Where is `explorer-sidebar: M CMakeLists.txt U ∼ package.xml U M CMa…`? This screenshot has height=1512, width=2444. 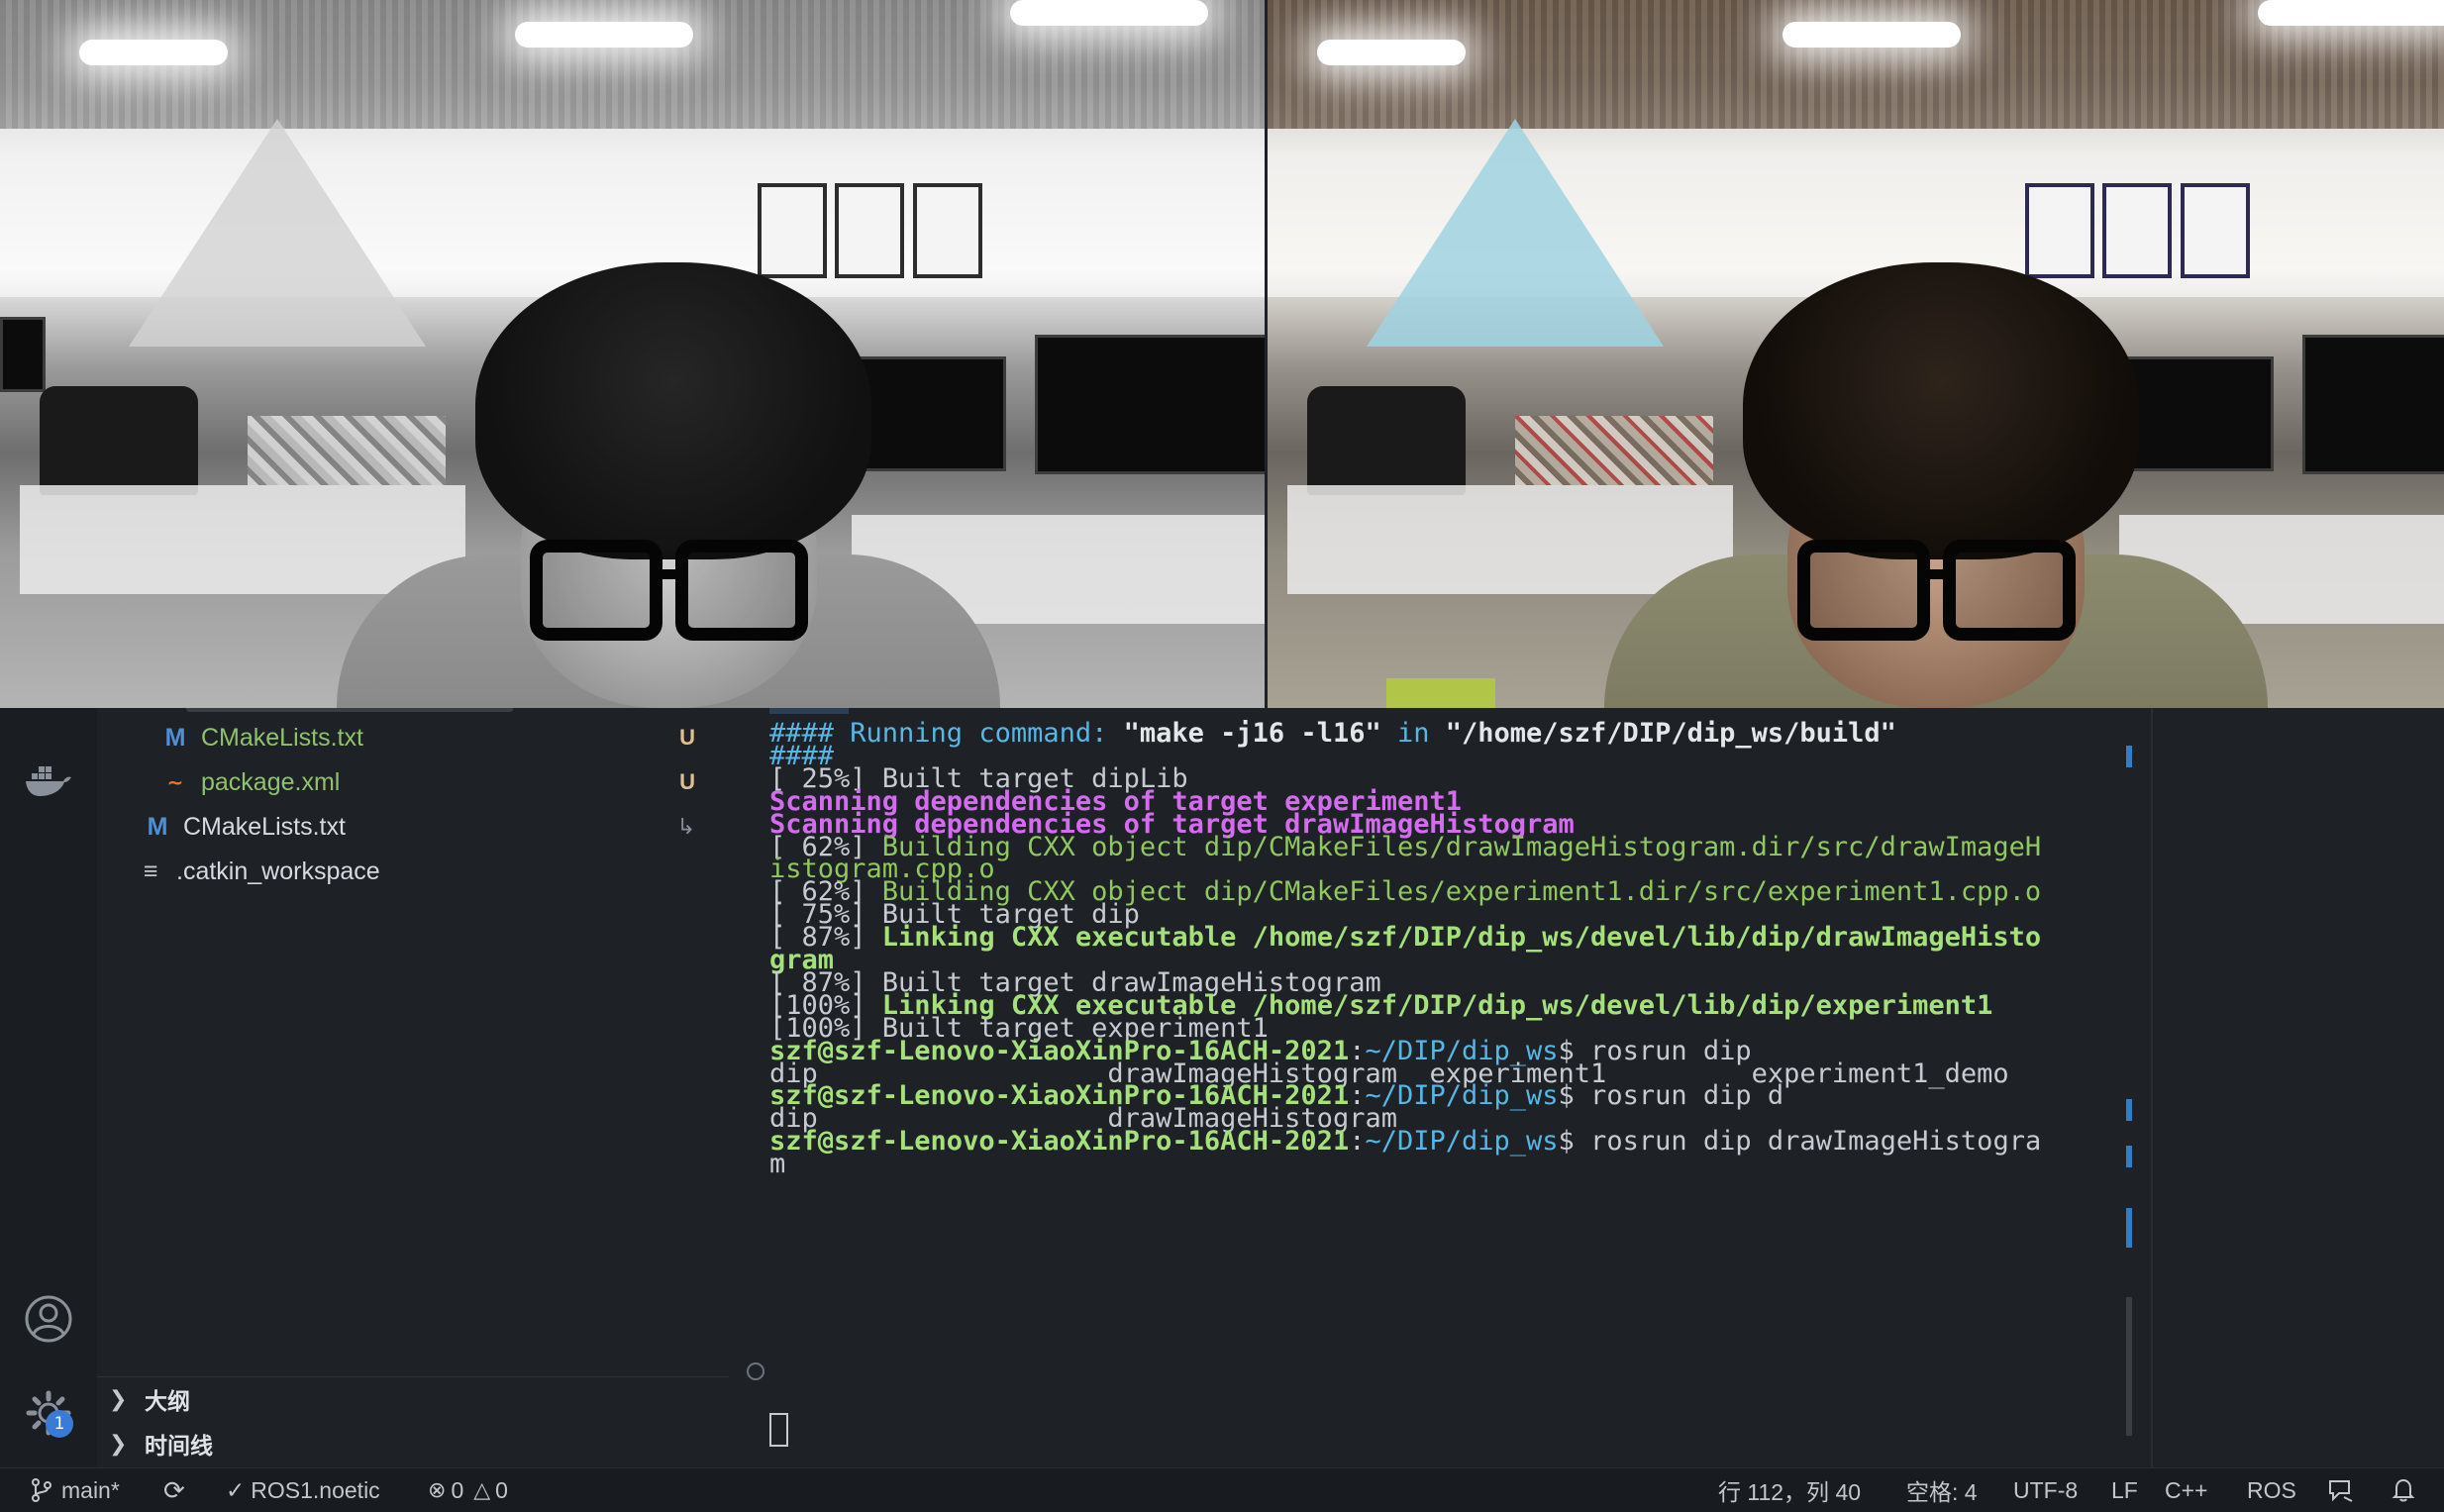 explorer-sidebar: M CMakeLists.txt U ∼ package.xml U M CMa… is located at coordinates (413, 1087).